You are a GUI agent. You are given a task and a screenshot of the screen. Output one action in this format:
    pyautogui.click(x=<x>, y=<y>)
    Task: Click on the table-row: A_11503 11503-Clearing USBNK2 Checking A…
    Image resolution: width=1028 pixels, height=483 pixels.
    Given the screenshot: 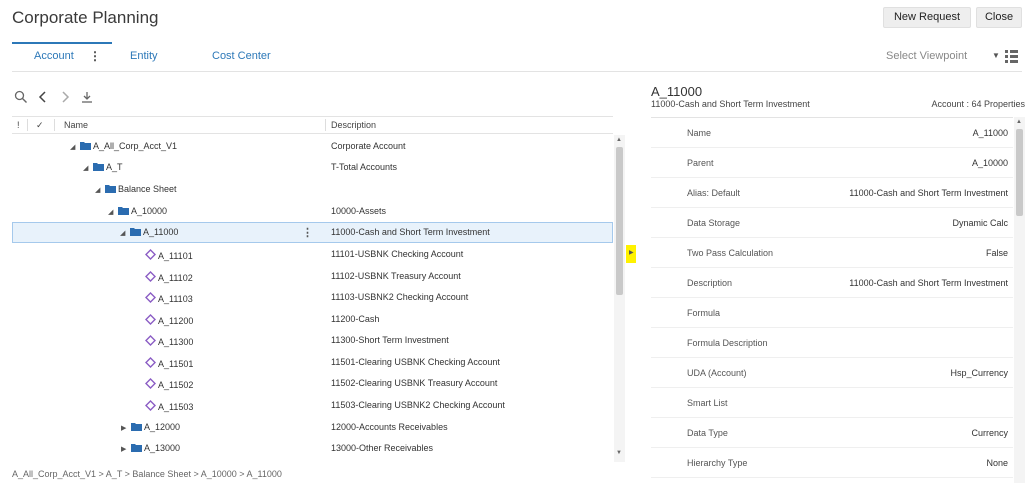 What is the action you would take?
    pyautogui.click(x=312, y=405)
    